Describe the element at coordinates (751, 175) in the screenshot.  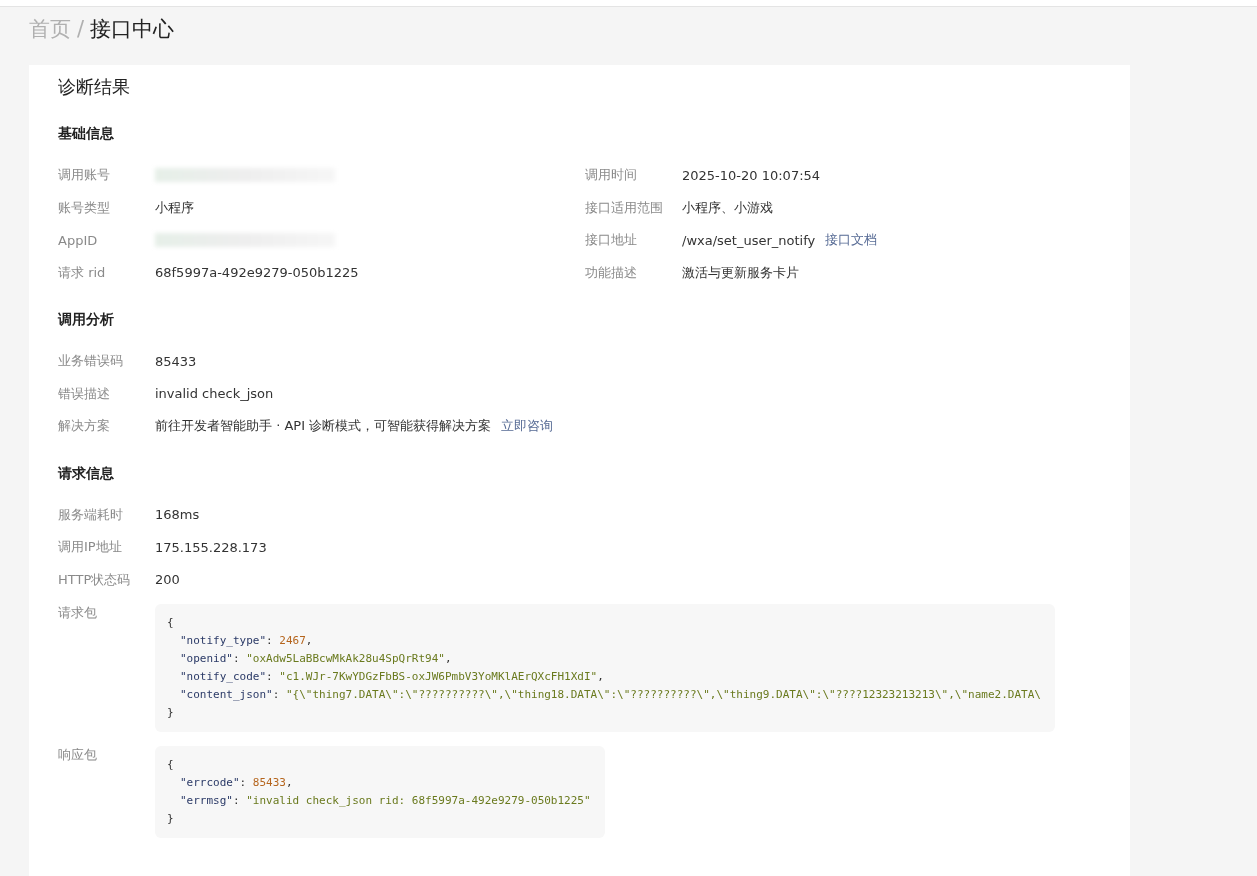
I see `field-value: 2025-10-20 10:07:54` at that location.